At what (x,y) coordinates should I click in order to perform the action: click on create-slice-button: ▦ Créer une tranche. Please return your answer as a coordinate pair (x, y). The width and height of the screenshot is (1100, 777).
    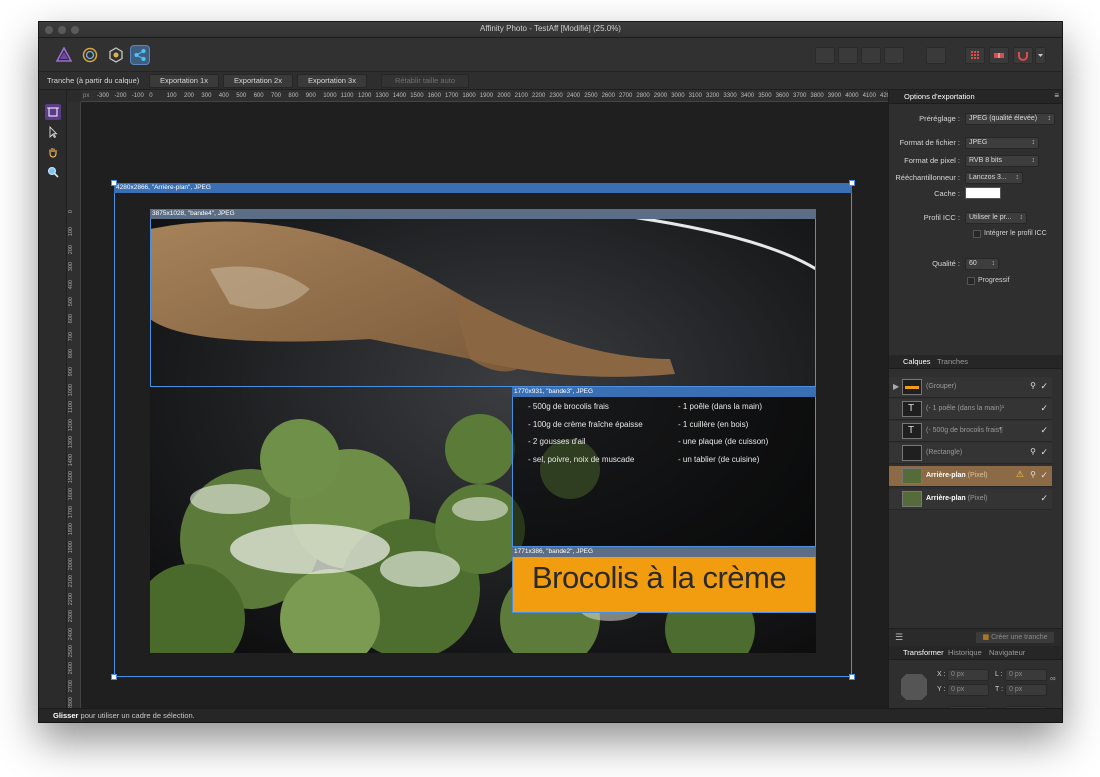
    Looking at the image, I should click on (1015, 637).